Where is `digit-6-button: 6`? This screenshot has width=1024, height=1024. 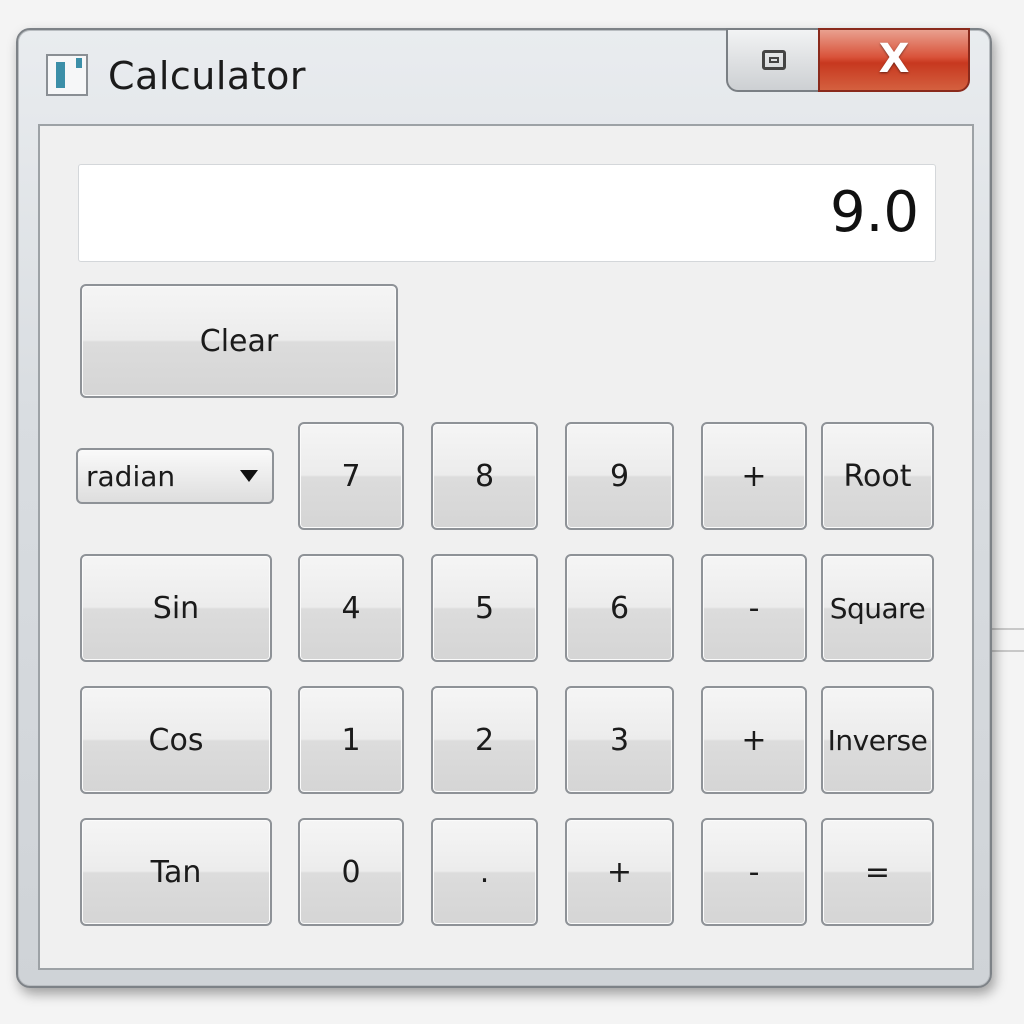
digit-6-button: 6 is located at coordinates (619, 608).